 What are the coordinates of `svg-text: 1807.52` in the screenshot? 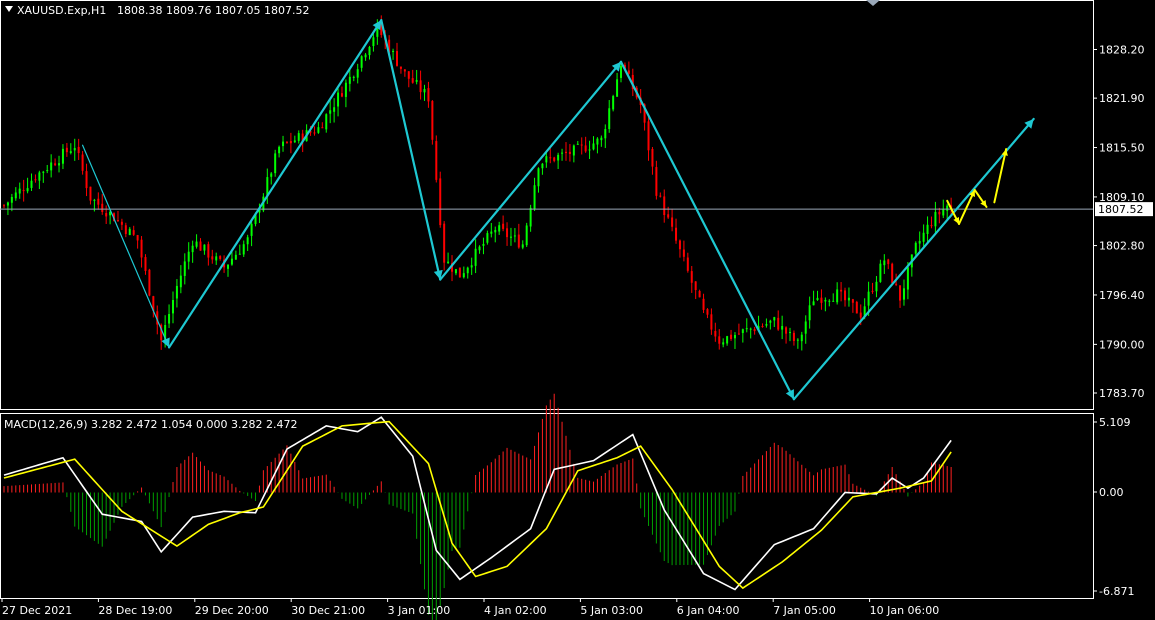 It's located at (1121, 209).